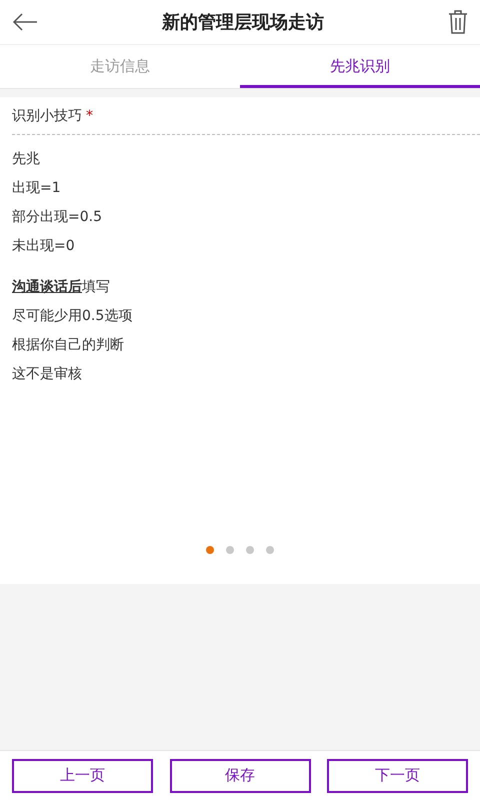 The image size is (480, 800). I want to click on tip-text: 未出现=0, so click(44, 246).